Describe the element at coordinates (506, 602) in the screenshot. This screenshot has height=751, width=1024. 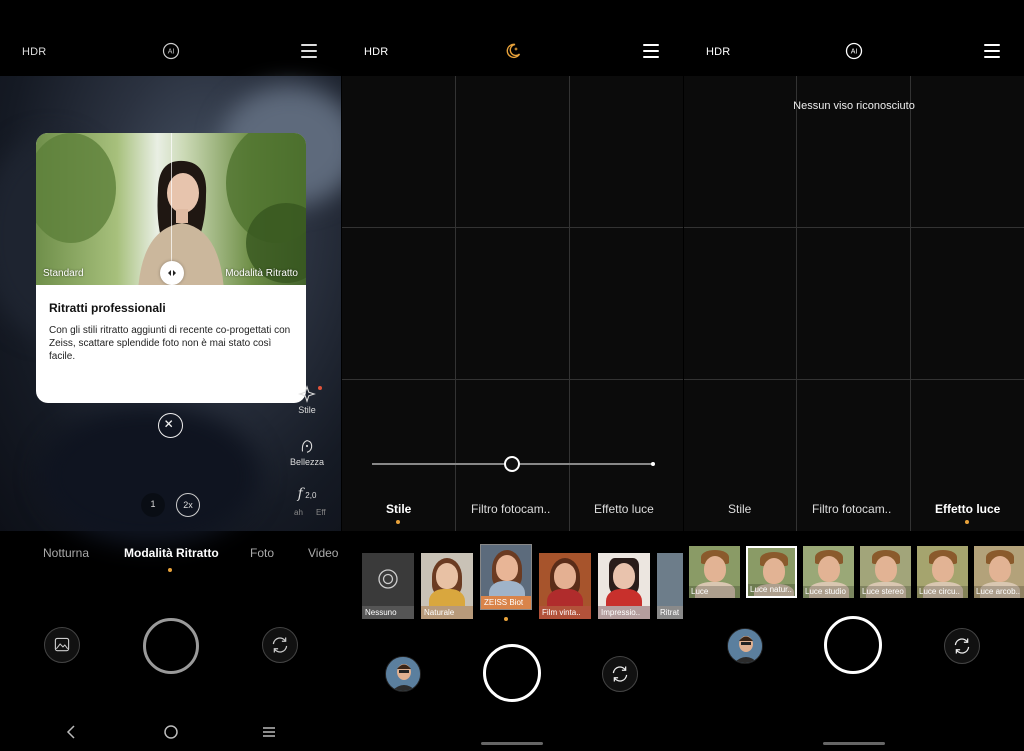
I see `filter-label: ZEISS Biot` at that location.